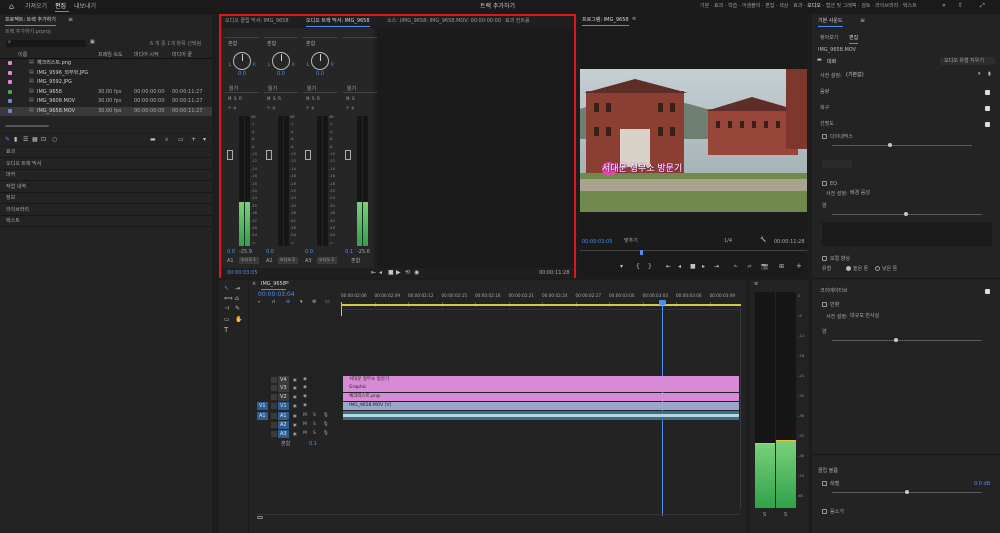  What do you see at coordinates (36, 7) in the screenshot?
I see `tab-import: 가져오기` at bounding box center [36, 7].